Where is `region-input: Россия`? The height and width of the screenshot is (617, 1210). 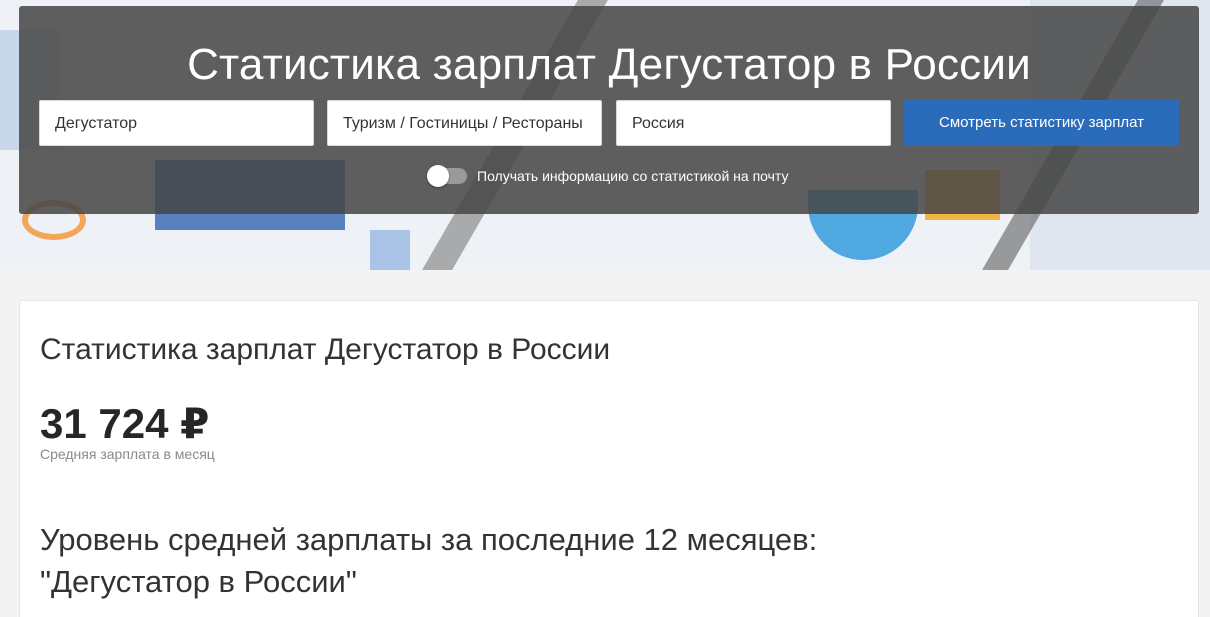 region-input: Россия is located at coordinates (753, 123).